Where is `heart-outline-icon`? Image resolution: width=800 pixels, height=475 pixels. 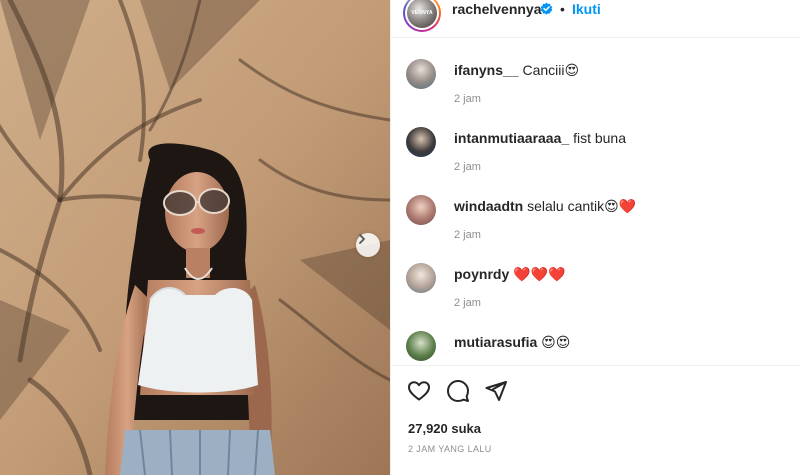 heart-outline-icon is located at coordinates (419, 391).